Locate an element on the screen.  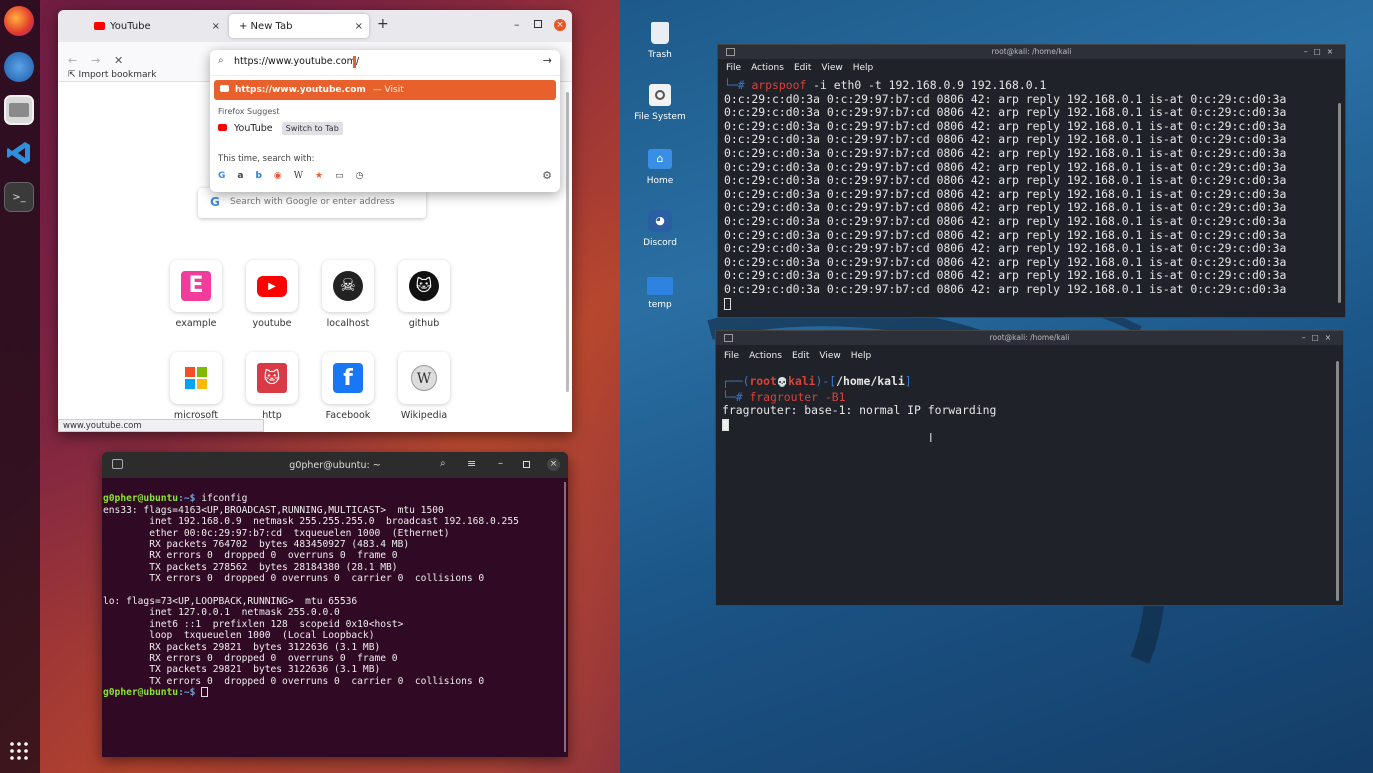
output-line: loop txqueuelen 1000 (Local Loopback) is located at coordinates (239, 636).